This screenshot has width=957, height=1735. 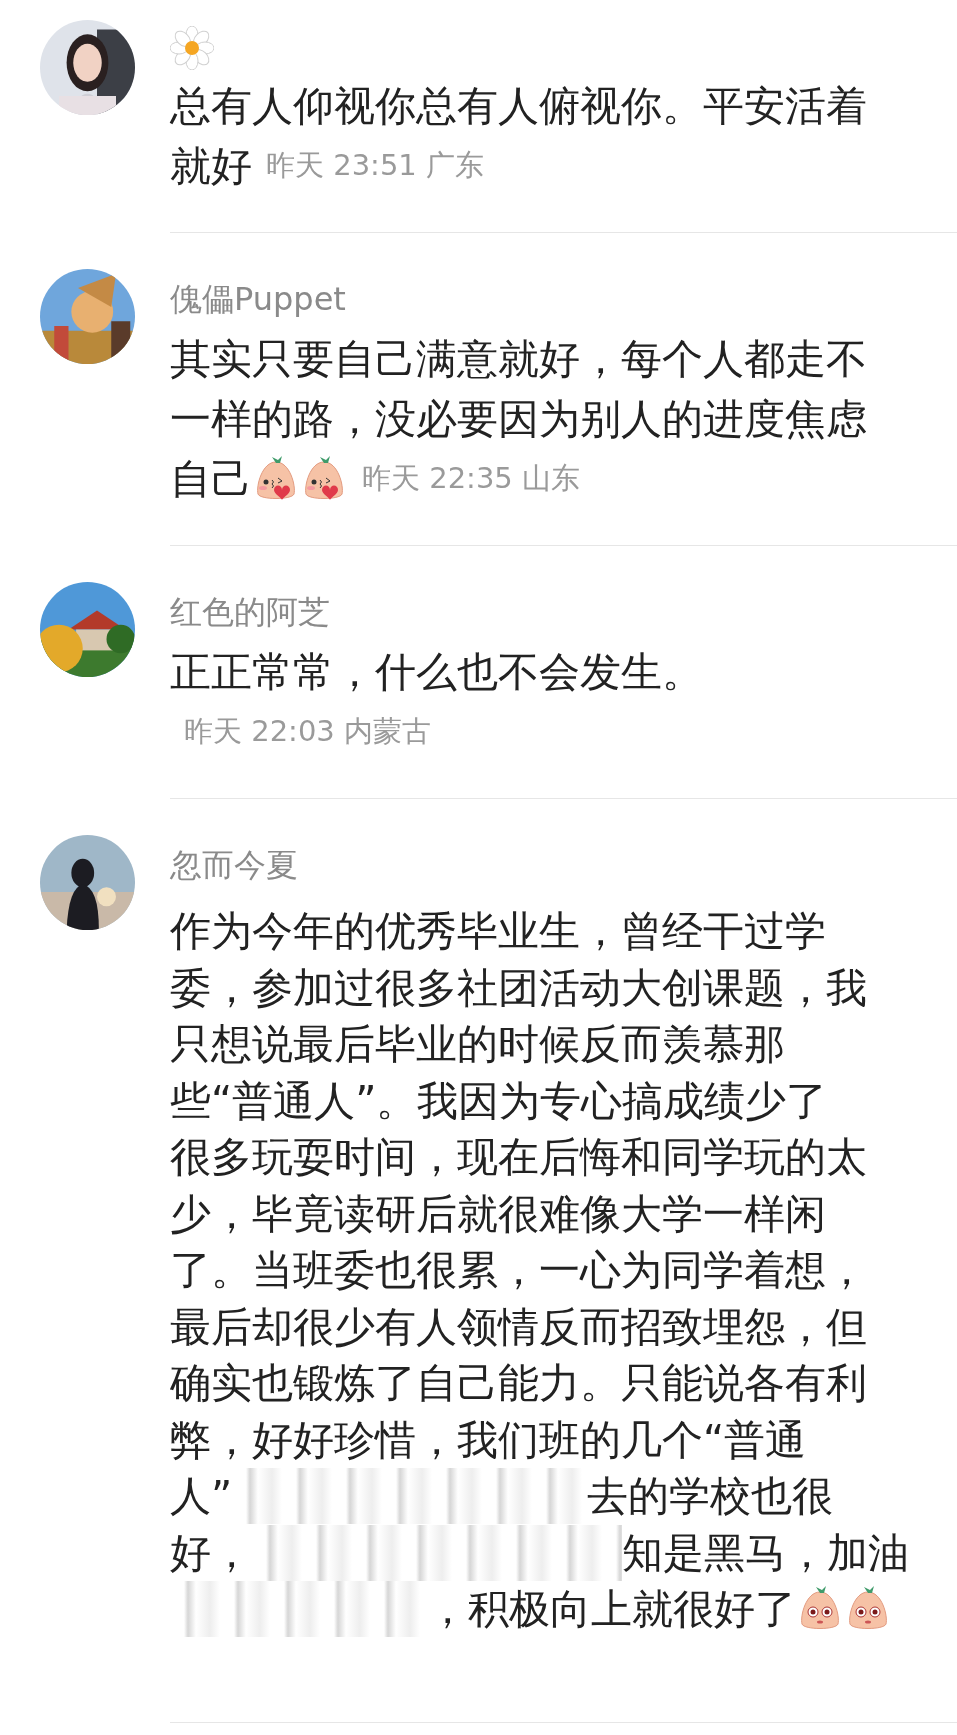 I want to click on comment-text: ，积极向上就很好了, so click(x=611, y=1610).